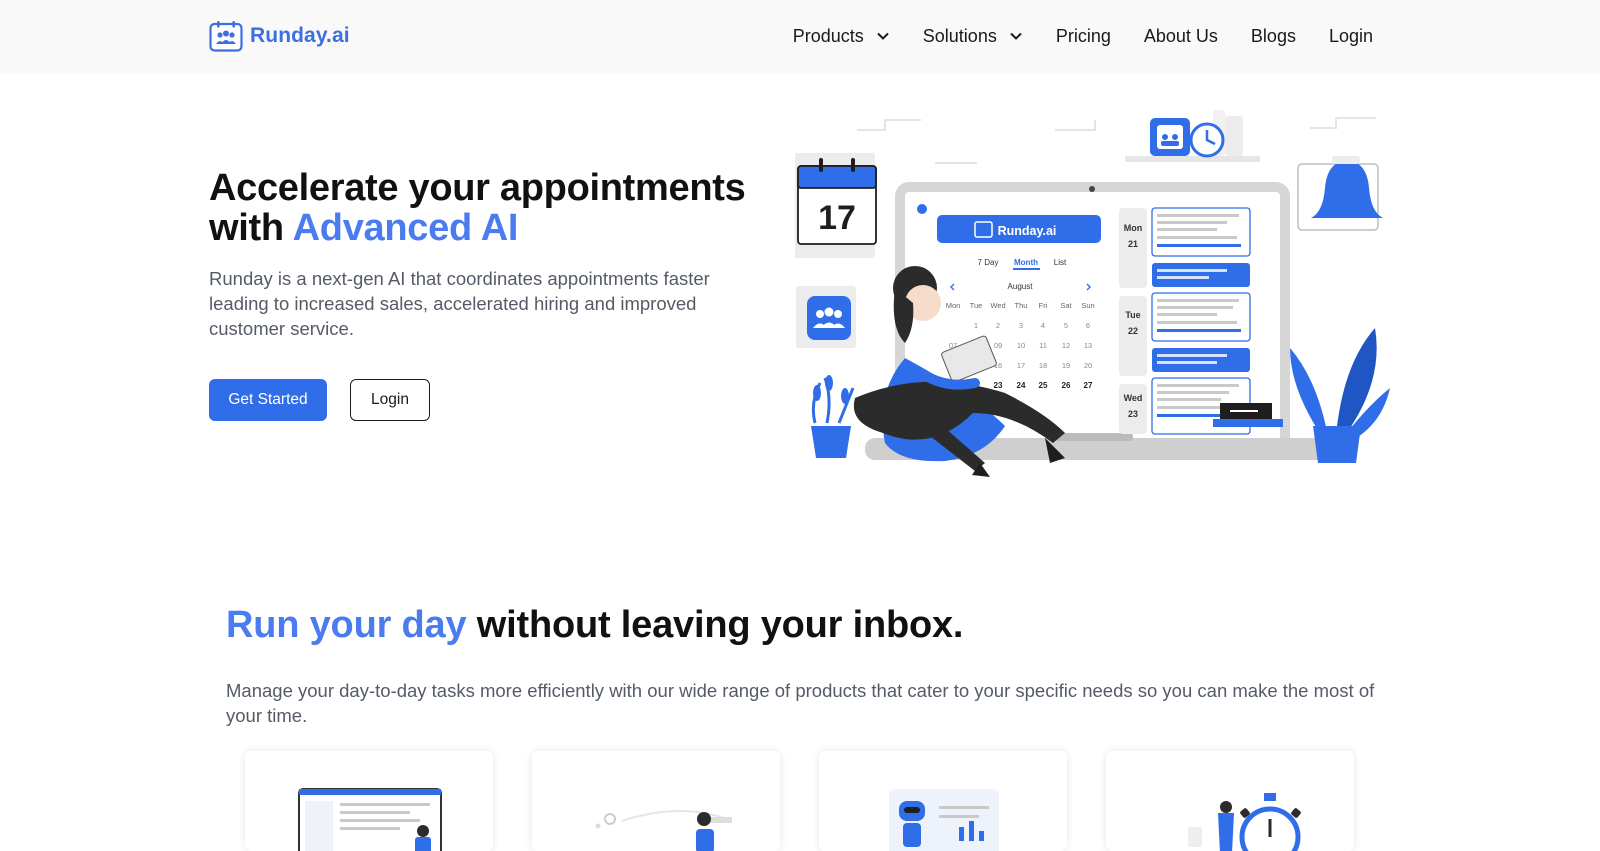  What do you see at coordinates (988, 262) in the screenshot?
I see `tab-7day: 7 Day` at bounding box center [988, 262].